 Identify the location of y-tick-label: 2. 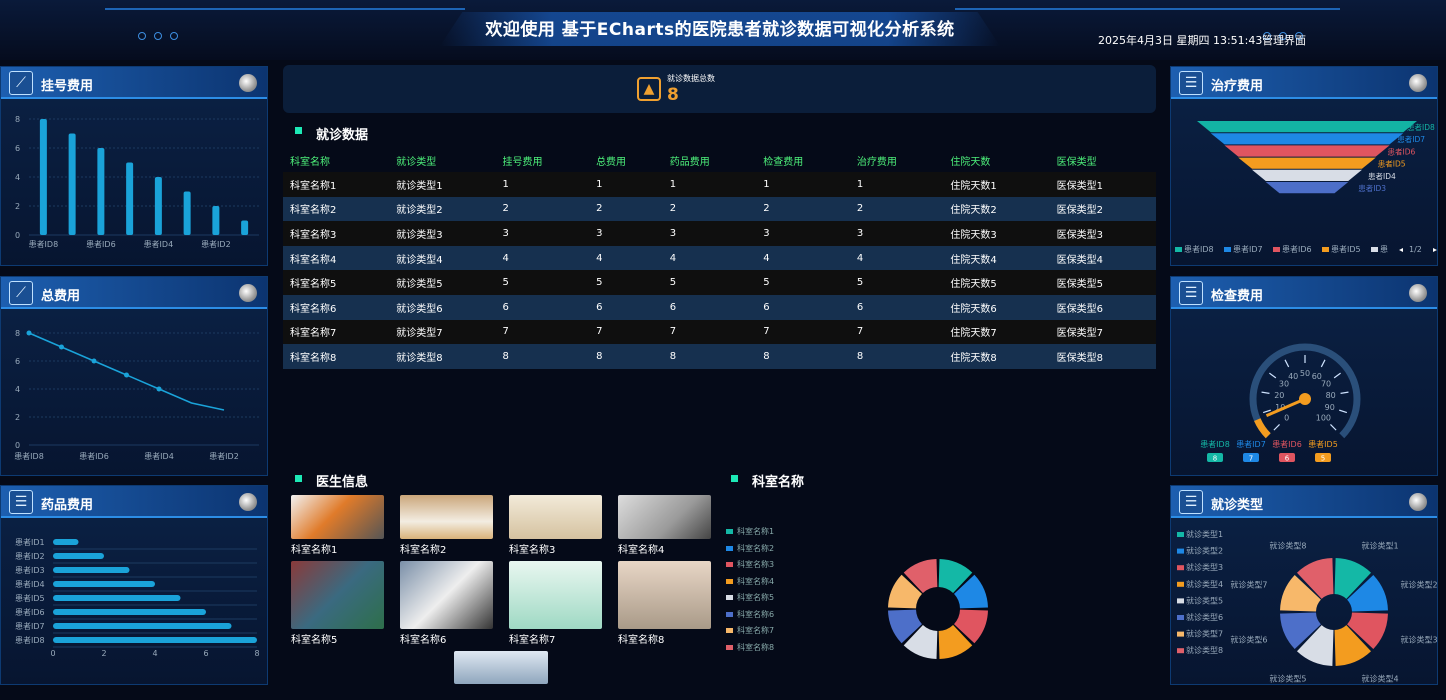
(17, 417).